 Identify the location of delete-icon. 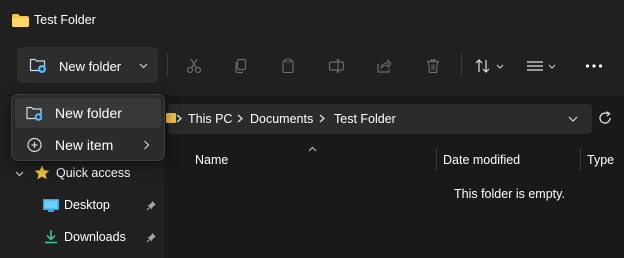
(433, 66).